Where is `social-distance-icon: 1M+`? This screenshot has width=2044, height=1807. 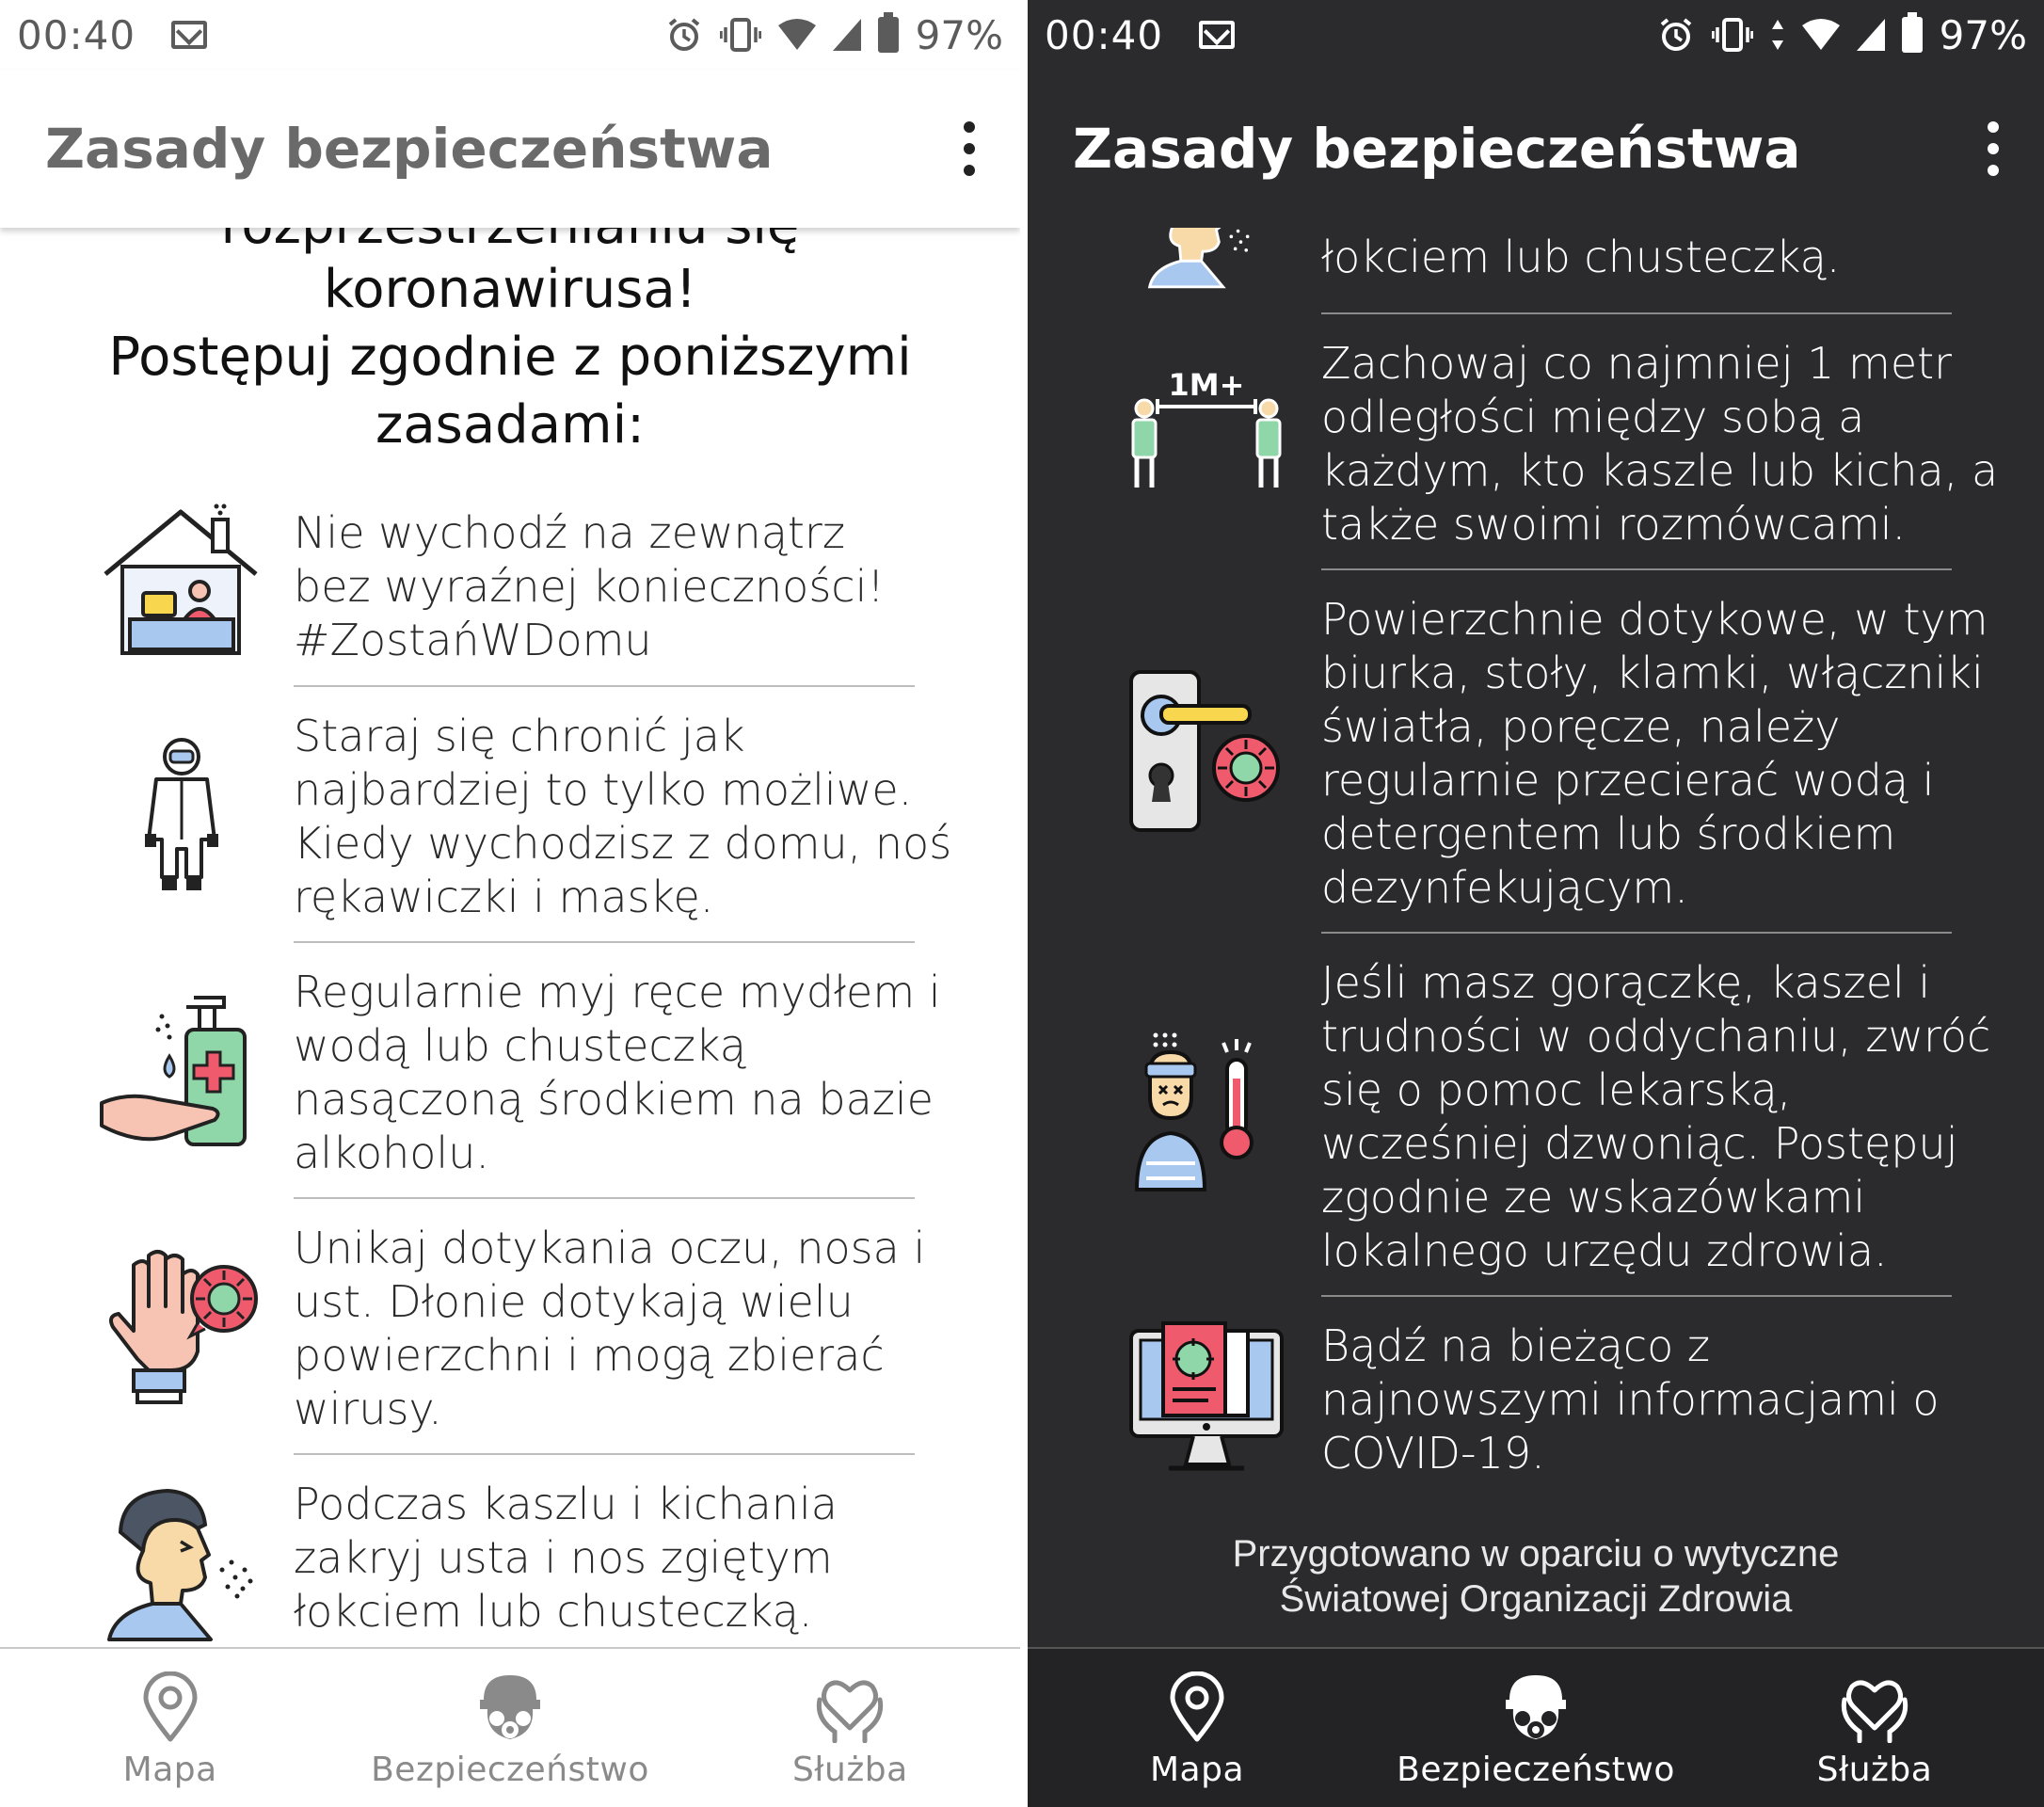 social-distance-icon: 1M+ is located at coordinates (1206, 429).